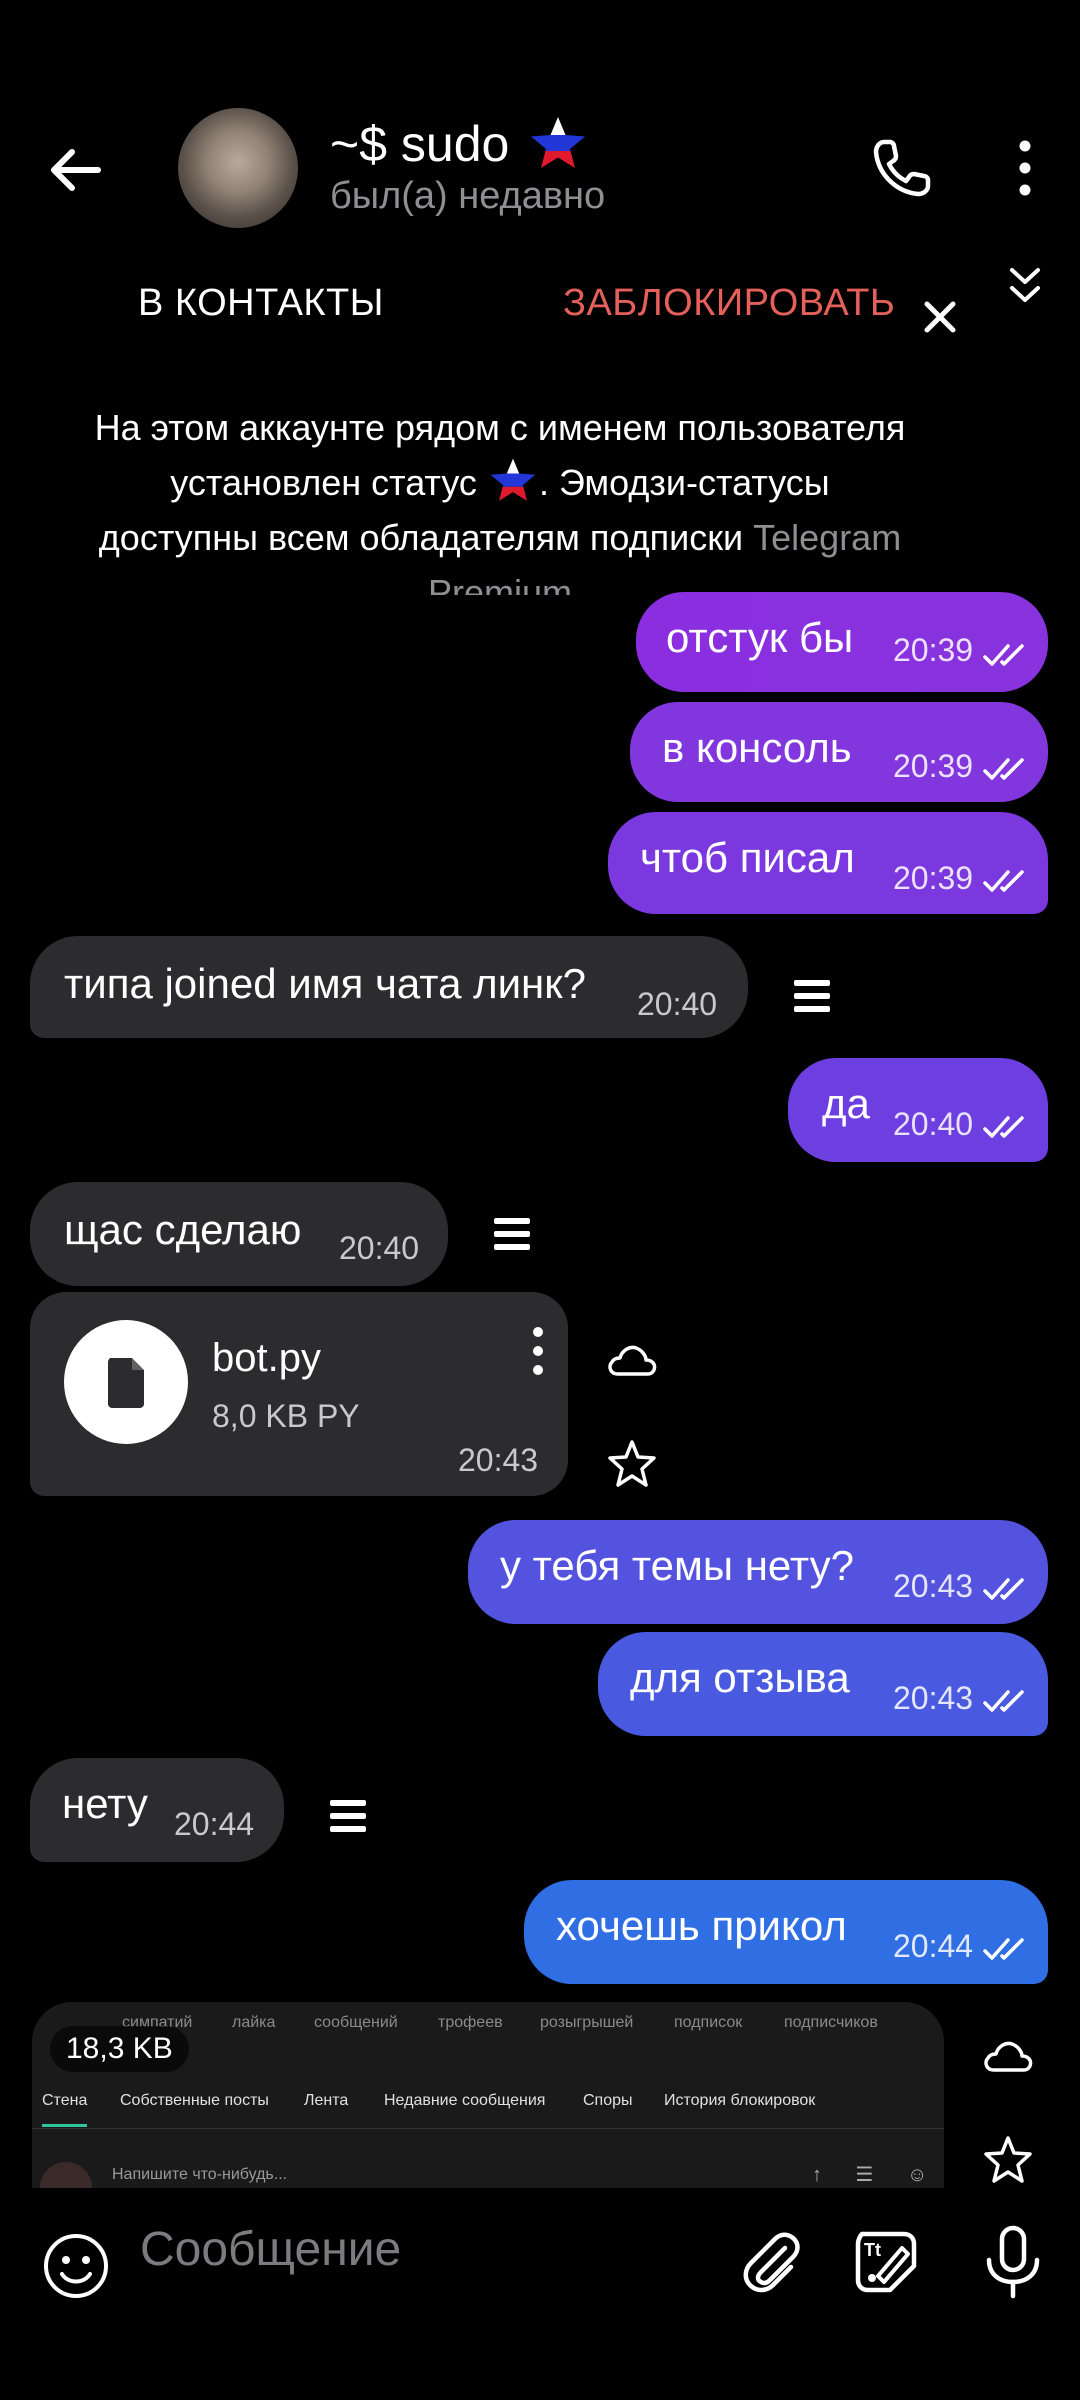  I want to click on notice-line: установлен статус . Эмодзи-статусы, so click(500, 482).